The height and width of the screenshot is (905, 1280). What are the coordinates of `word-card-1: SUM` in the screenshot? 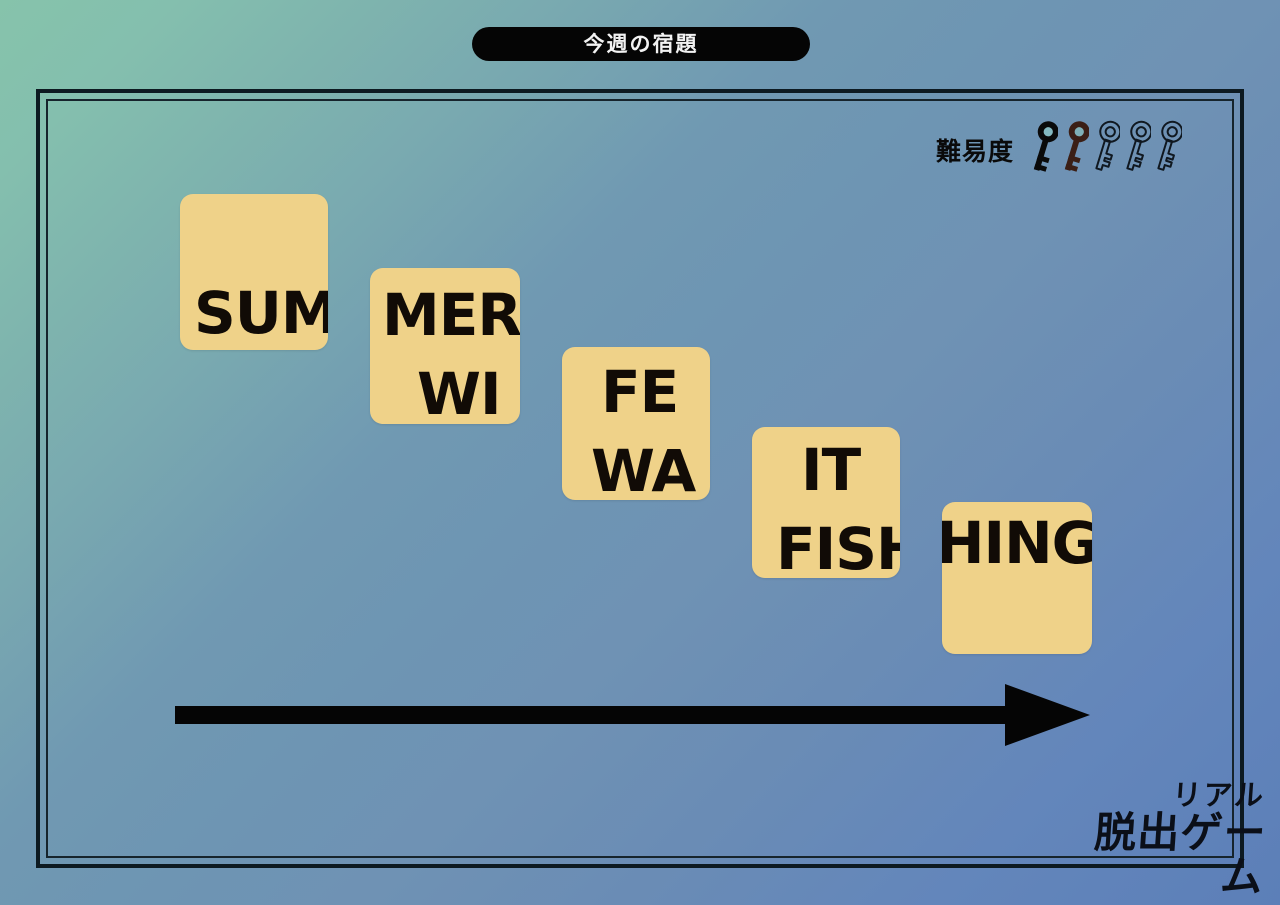 It's located at (254, 272).